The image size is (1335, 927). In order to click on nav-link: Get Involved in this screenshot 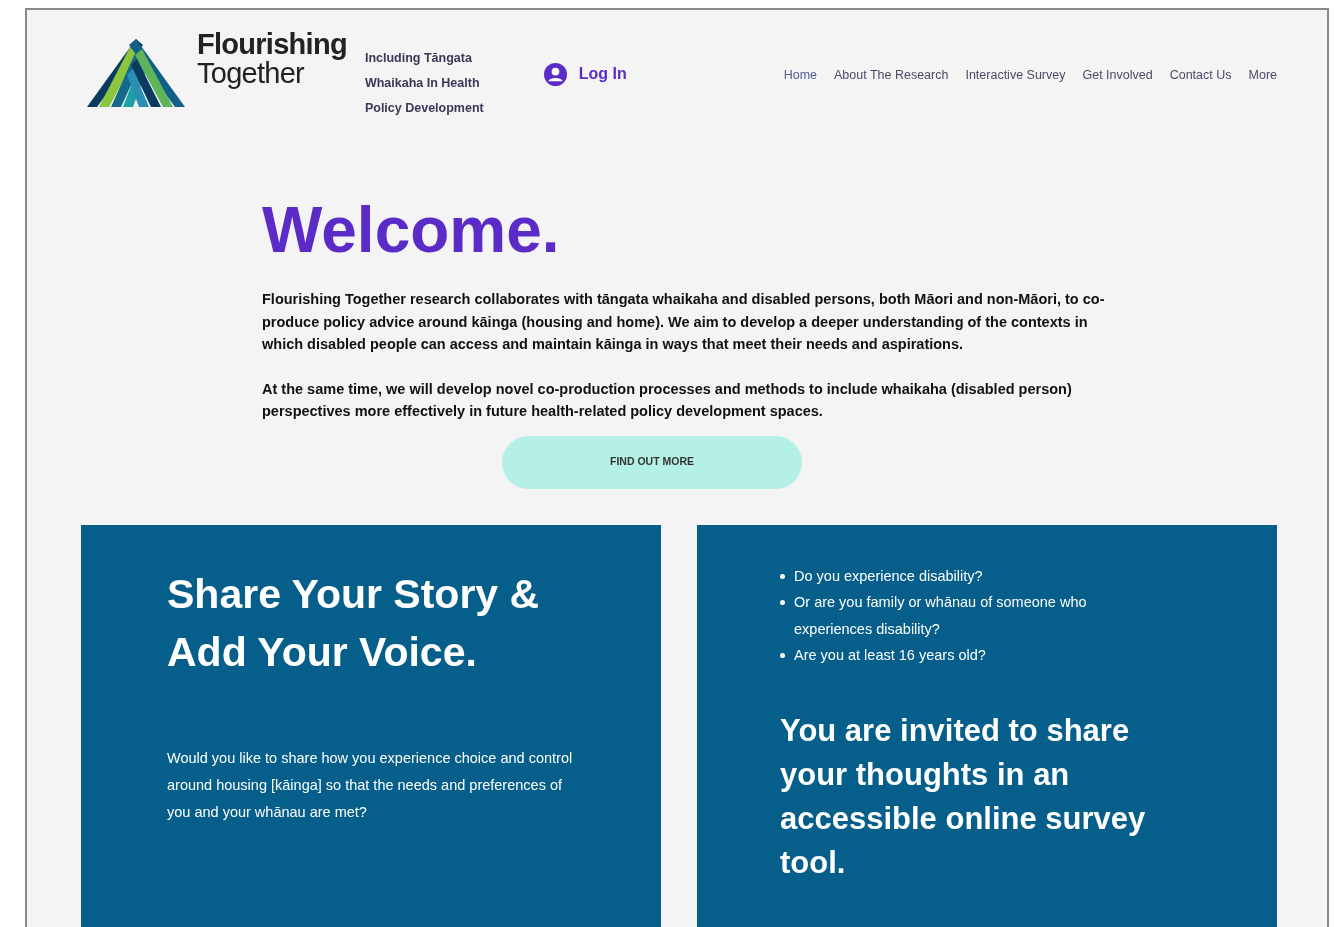, I will do `click(1117, 75)`.